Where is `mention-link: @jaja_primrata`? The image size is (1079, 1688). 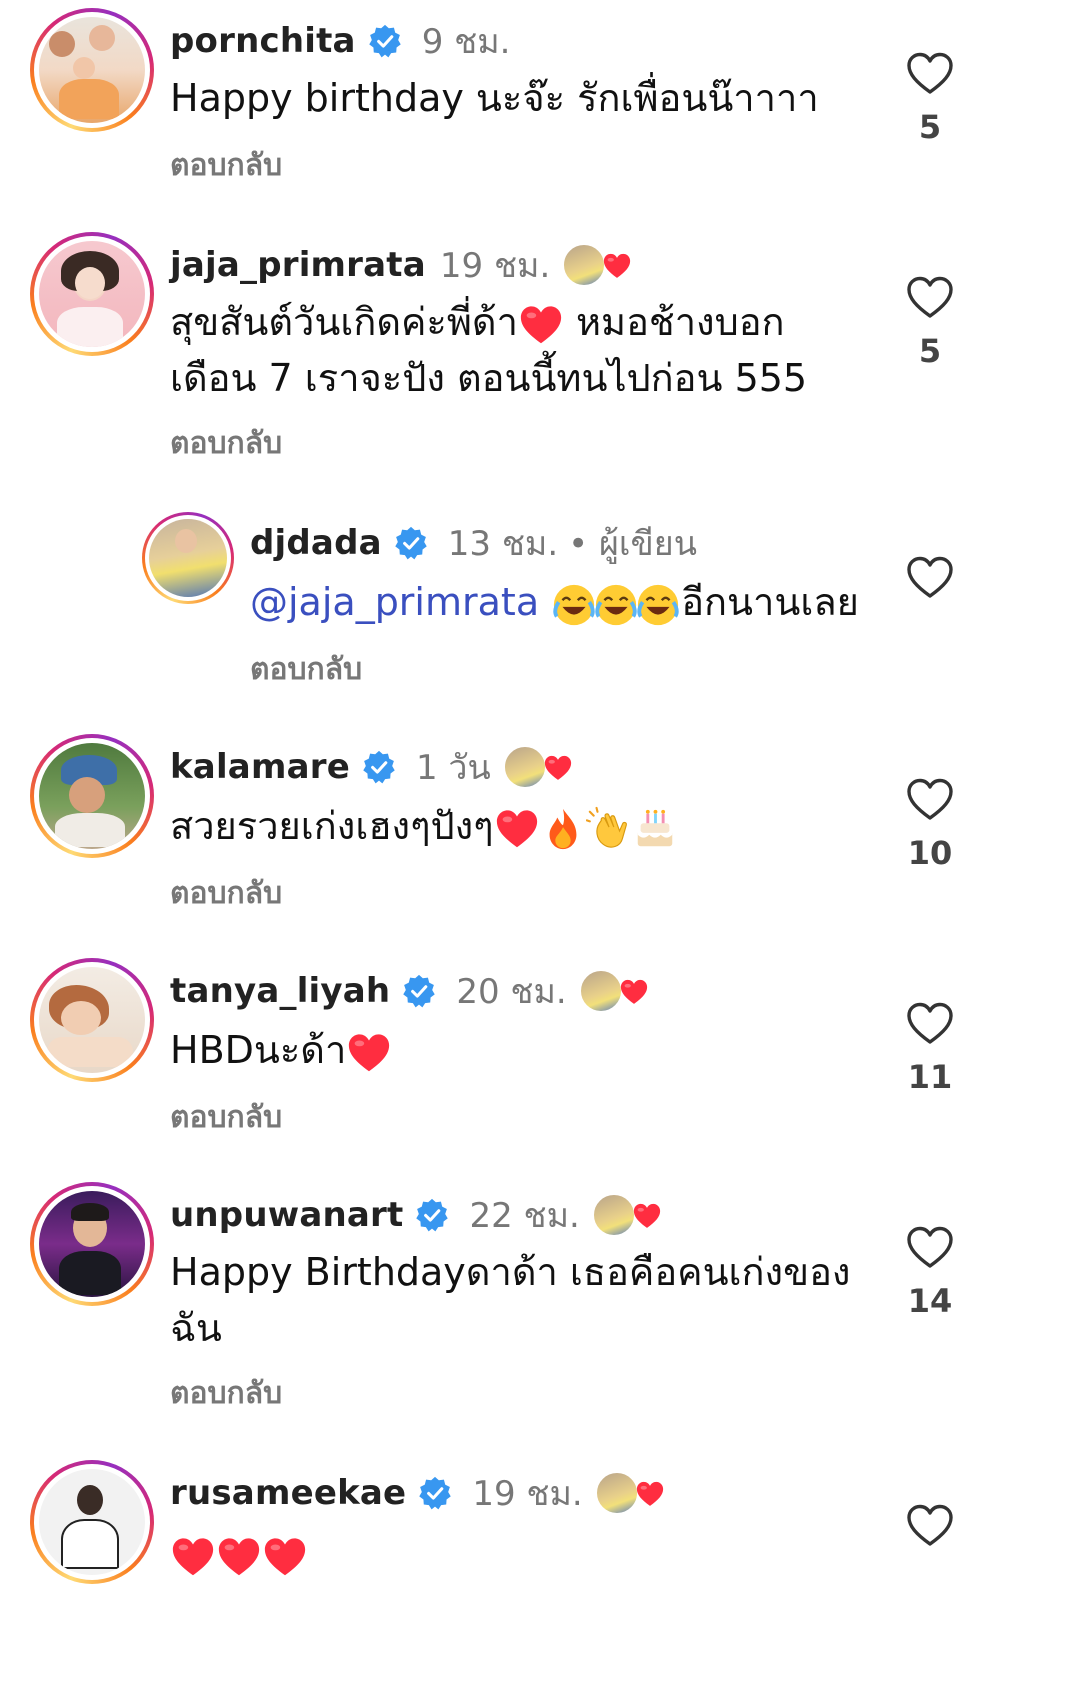
mention-link: @jaja_primrata is located at coordinates (394, 602).